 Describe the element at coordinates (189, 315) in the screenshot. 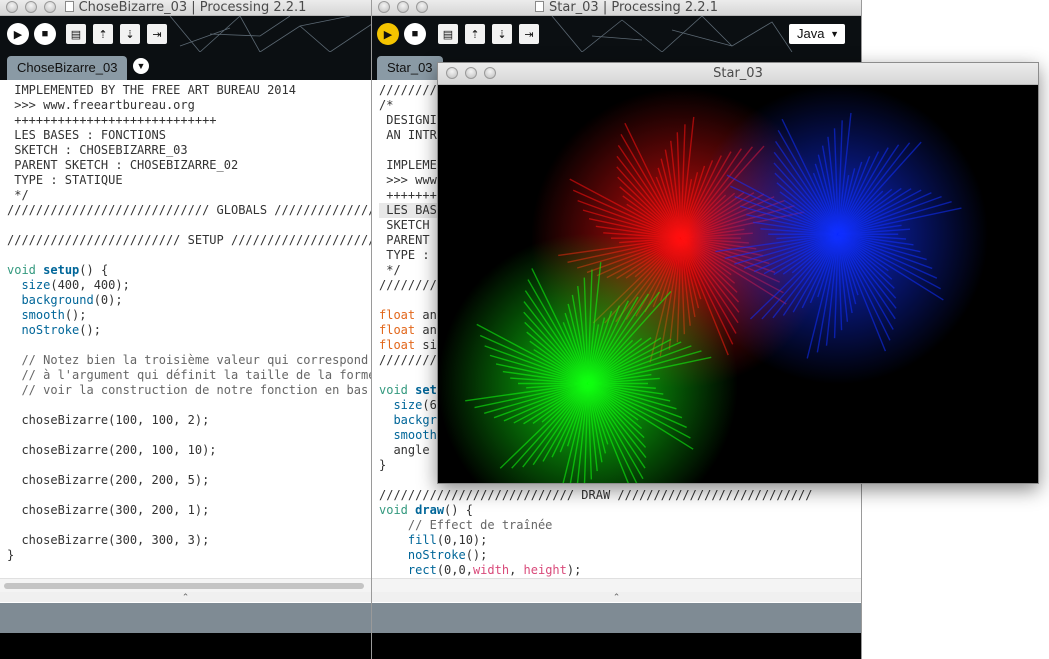

I see `code-line: smooth();` at that location.